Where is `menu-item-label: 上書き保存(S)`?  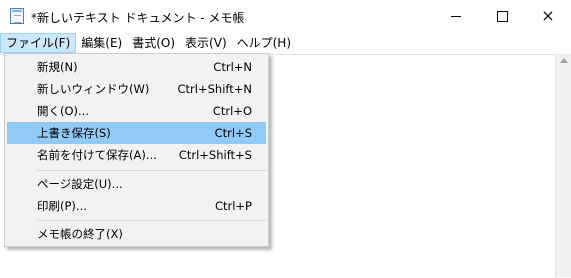 menu-item-label: 上書き保存(S) is located at coordinates (74, 133).